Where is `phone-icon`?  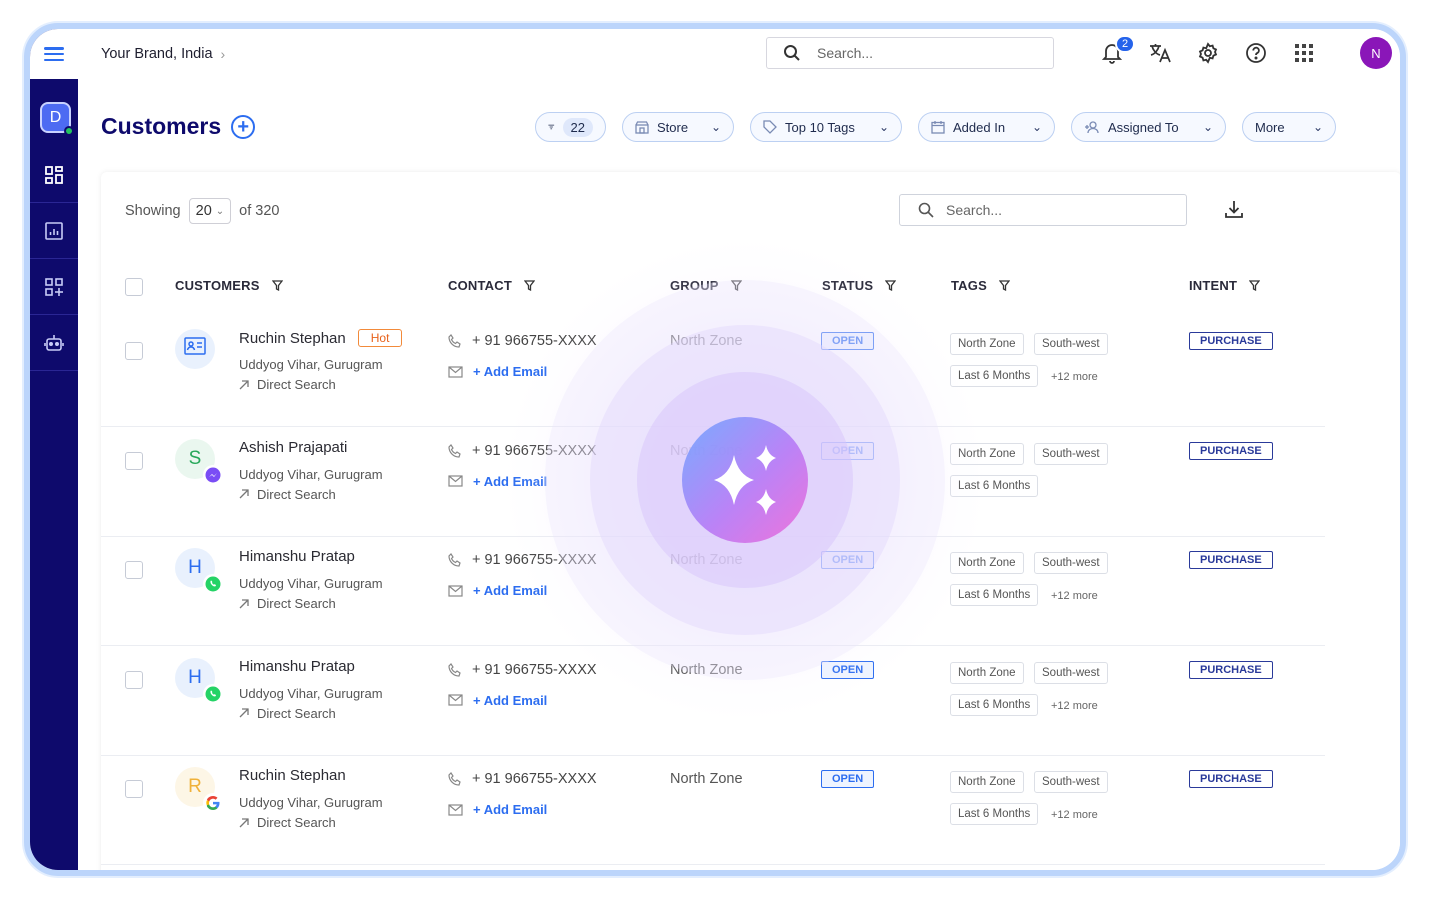
phone-icon is located at coordinates (454, 341).